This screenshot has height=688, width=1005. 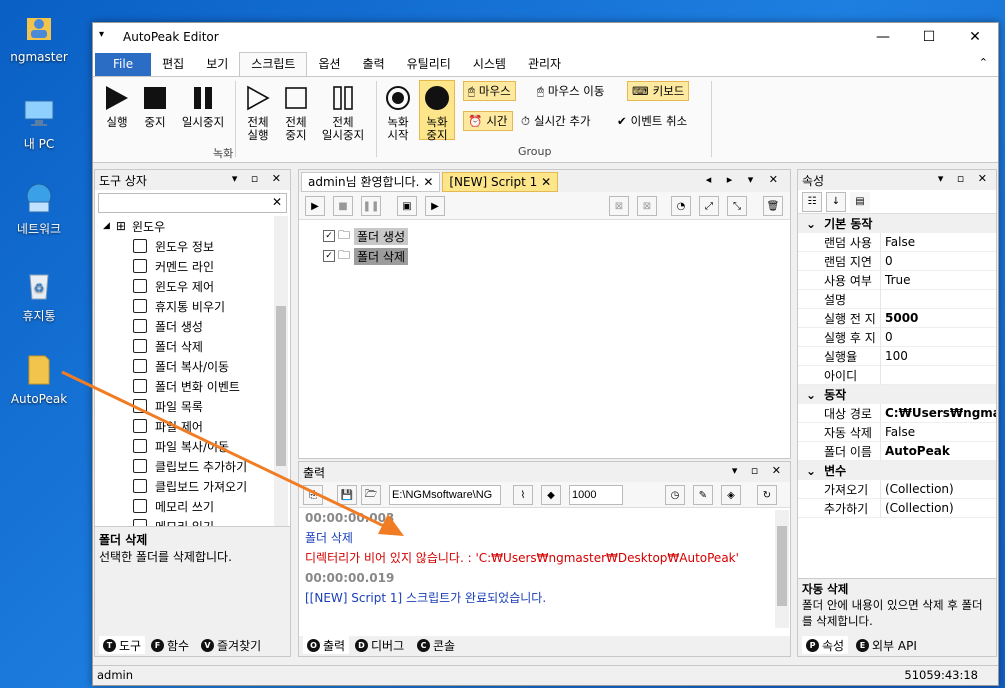 What do you see at coordinates (39, 379) in the screenshot?
I see `desktop-icon-autopeak: AutoPeak` at bounding box center [39, 379].